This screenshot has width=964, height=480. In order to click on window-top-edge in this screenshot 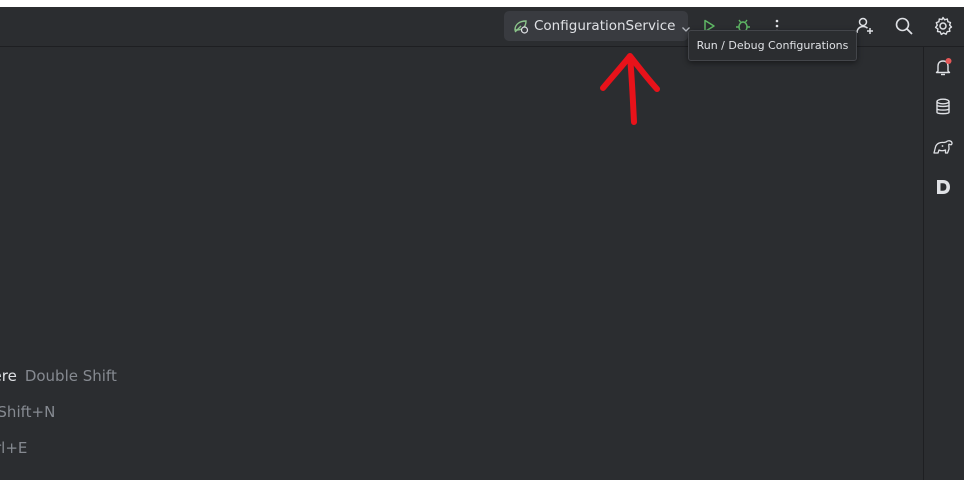, I will do `click(482, 3)`.